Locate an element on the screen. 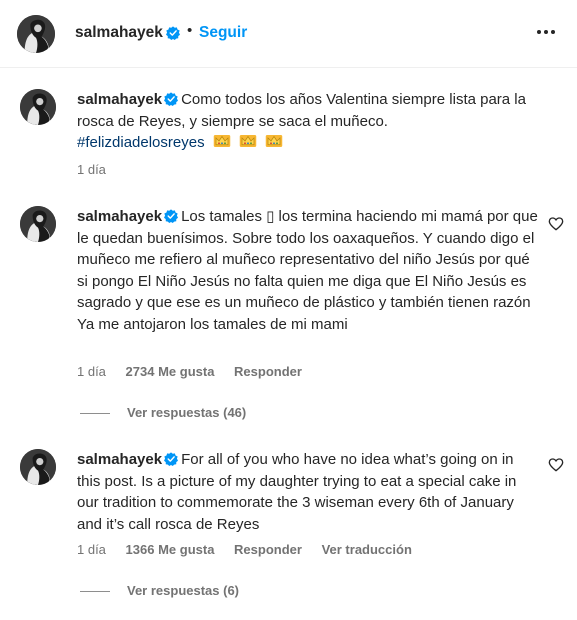  comment-meta: 1 día 2734 Me gusta Responder is located at coordinates (197, 371).